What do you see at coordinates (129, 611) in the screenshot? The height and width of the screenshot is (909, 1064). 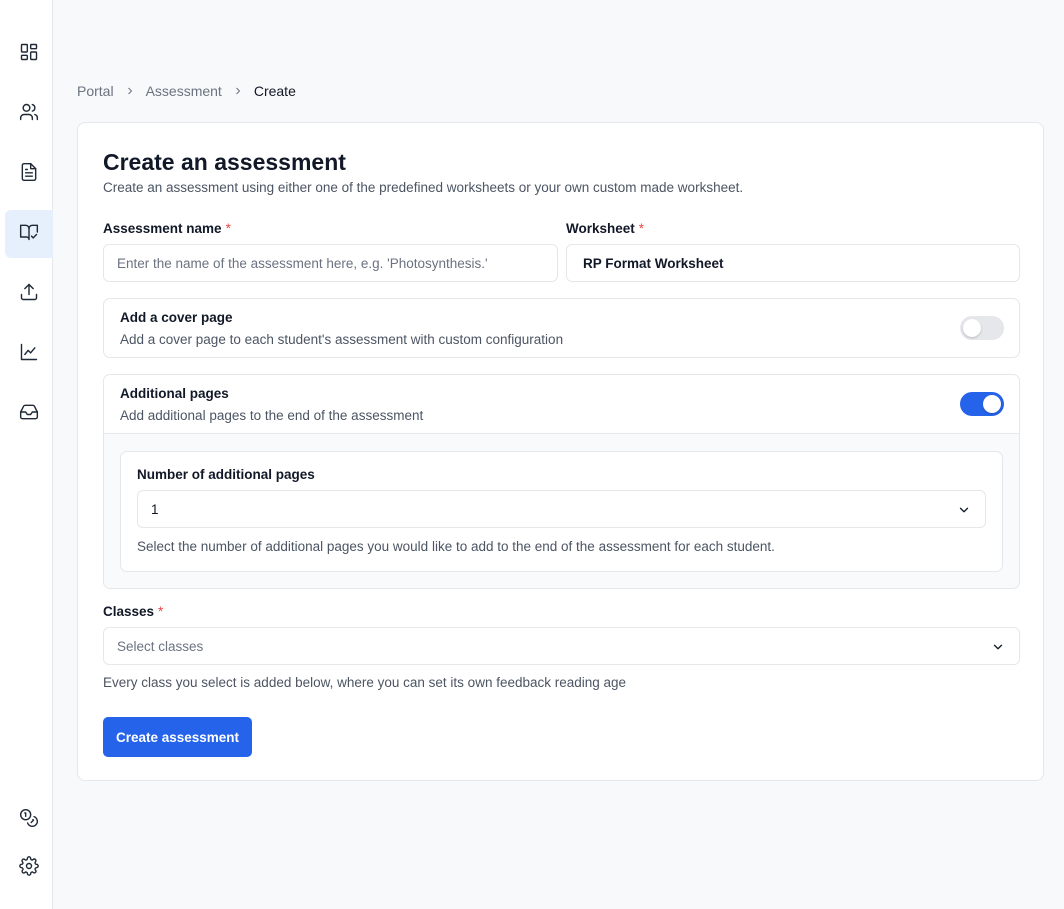 I see `classes-label-text: Classes` at bounding box center [129, 611].